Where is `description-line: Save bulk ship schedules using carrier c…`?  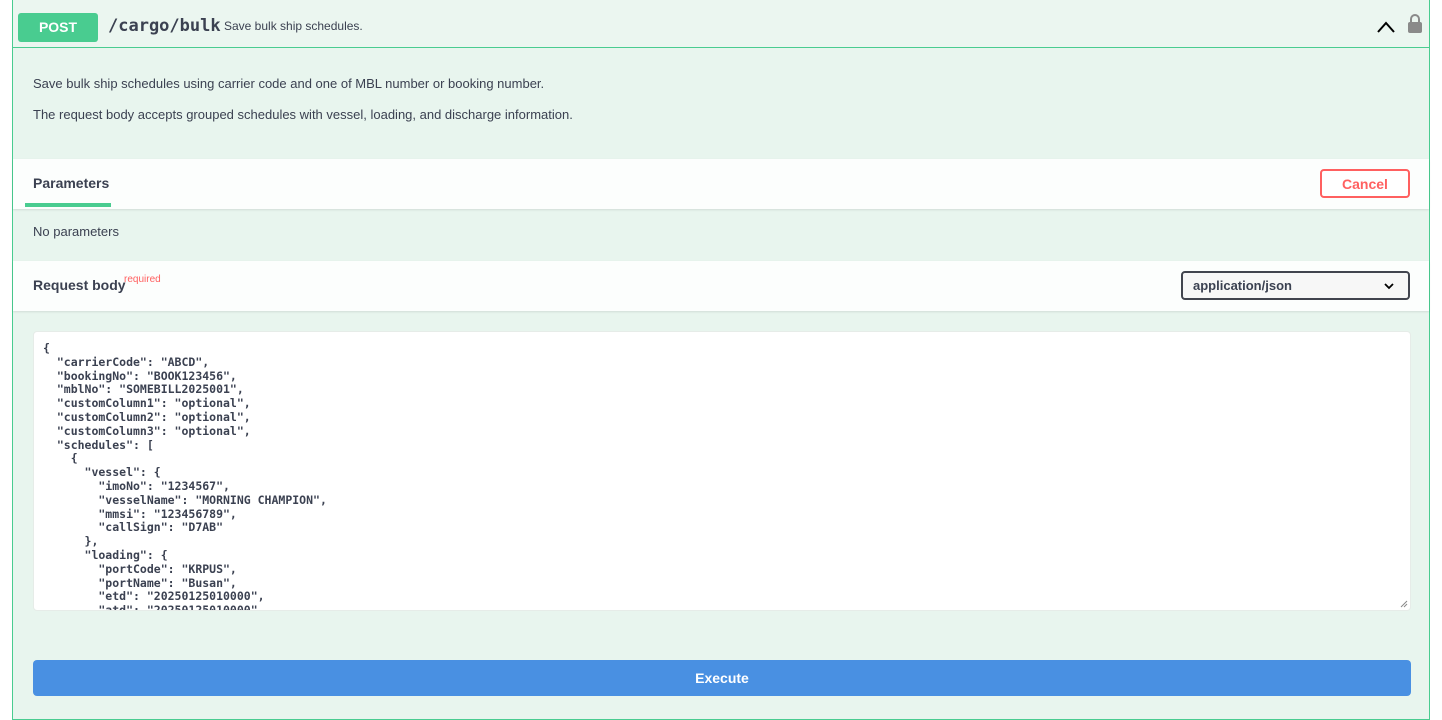 description-line: Save bulk ship schedules using carrier c… is located at coordinates (289, 83).